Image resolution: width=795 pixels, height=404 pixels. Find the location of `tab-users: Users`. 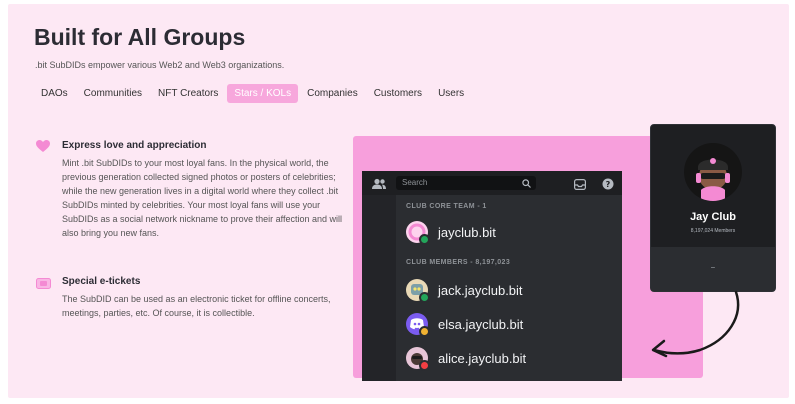

tab-users: Users is located at coordinates (451, 93).